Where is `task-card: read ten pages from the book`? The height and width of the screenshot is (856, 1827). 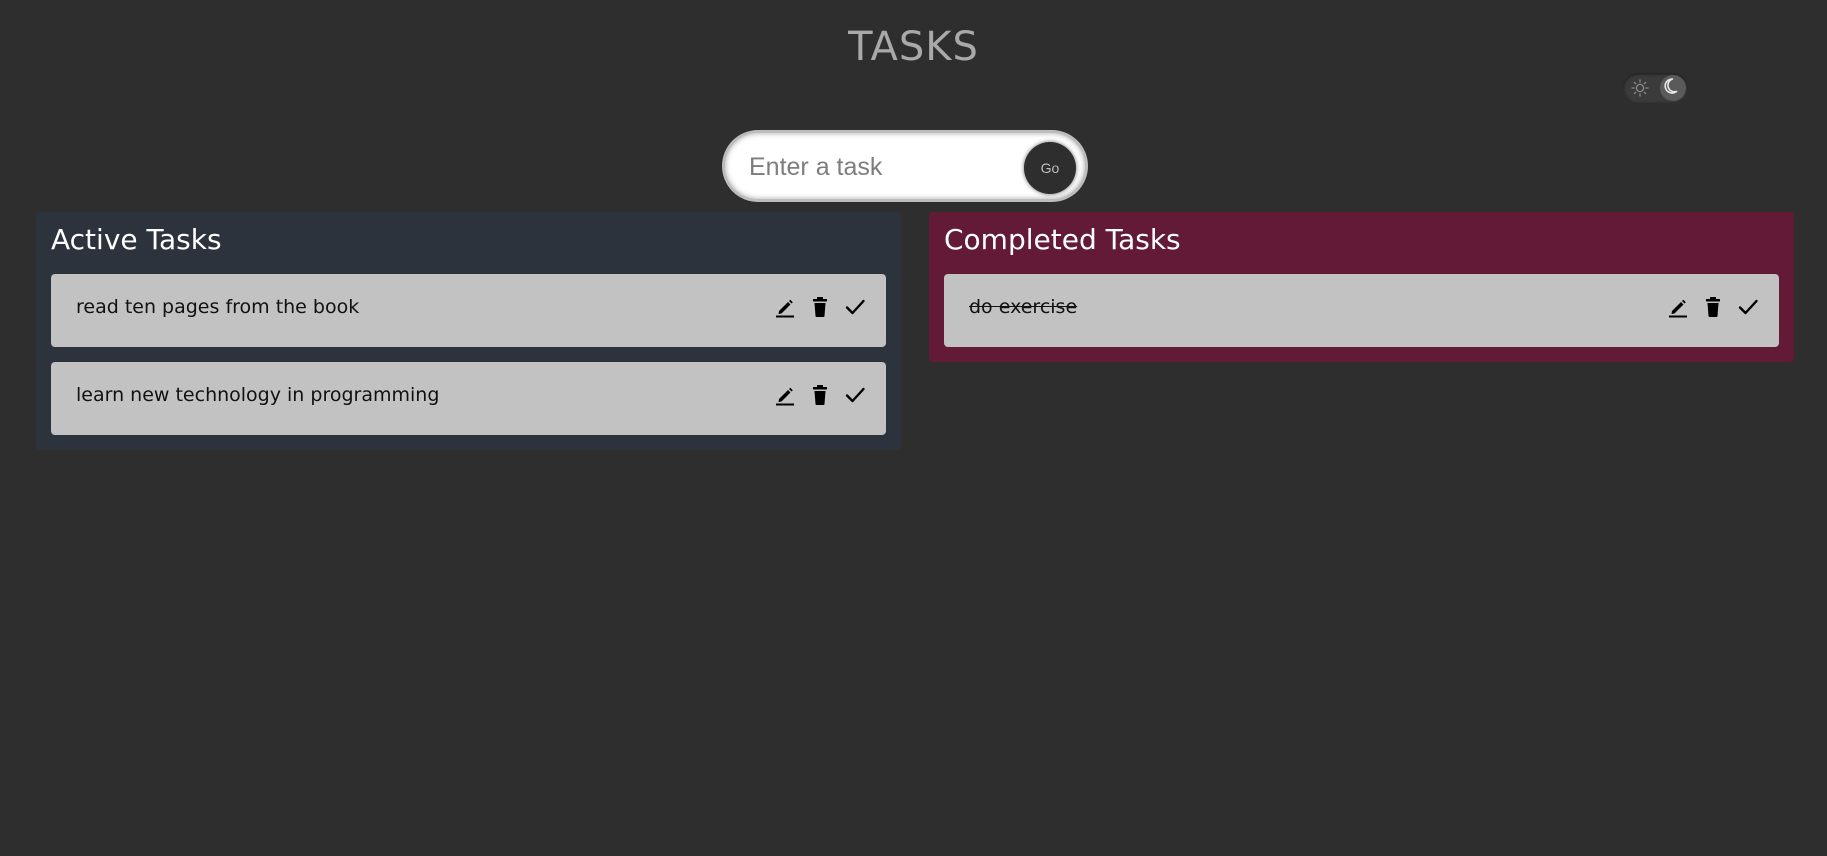
task-card: read ten pages from the book is located at coordinates (468, 310).